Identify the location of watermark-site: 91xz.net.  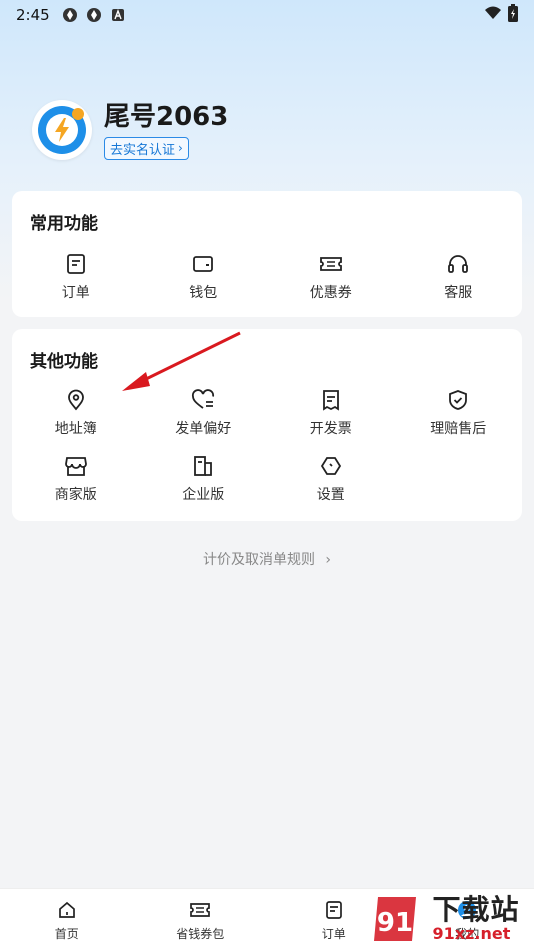
(471, 933).